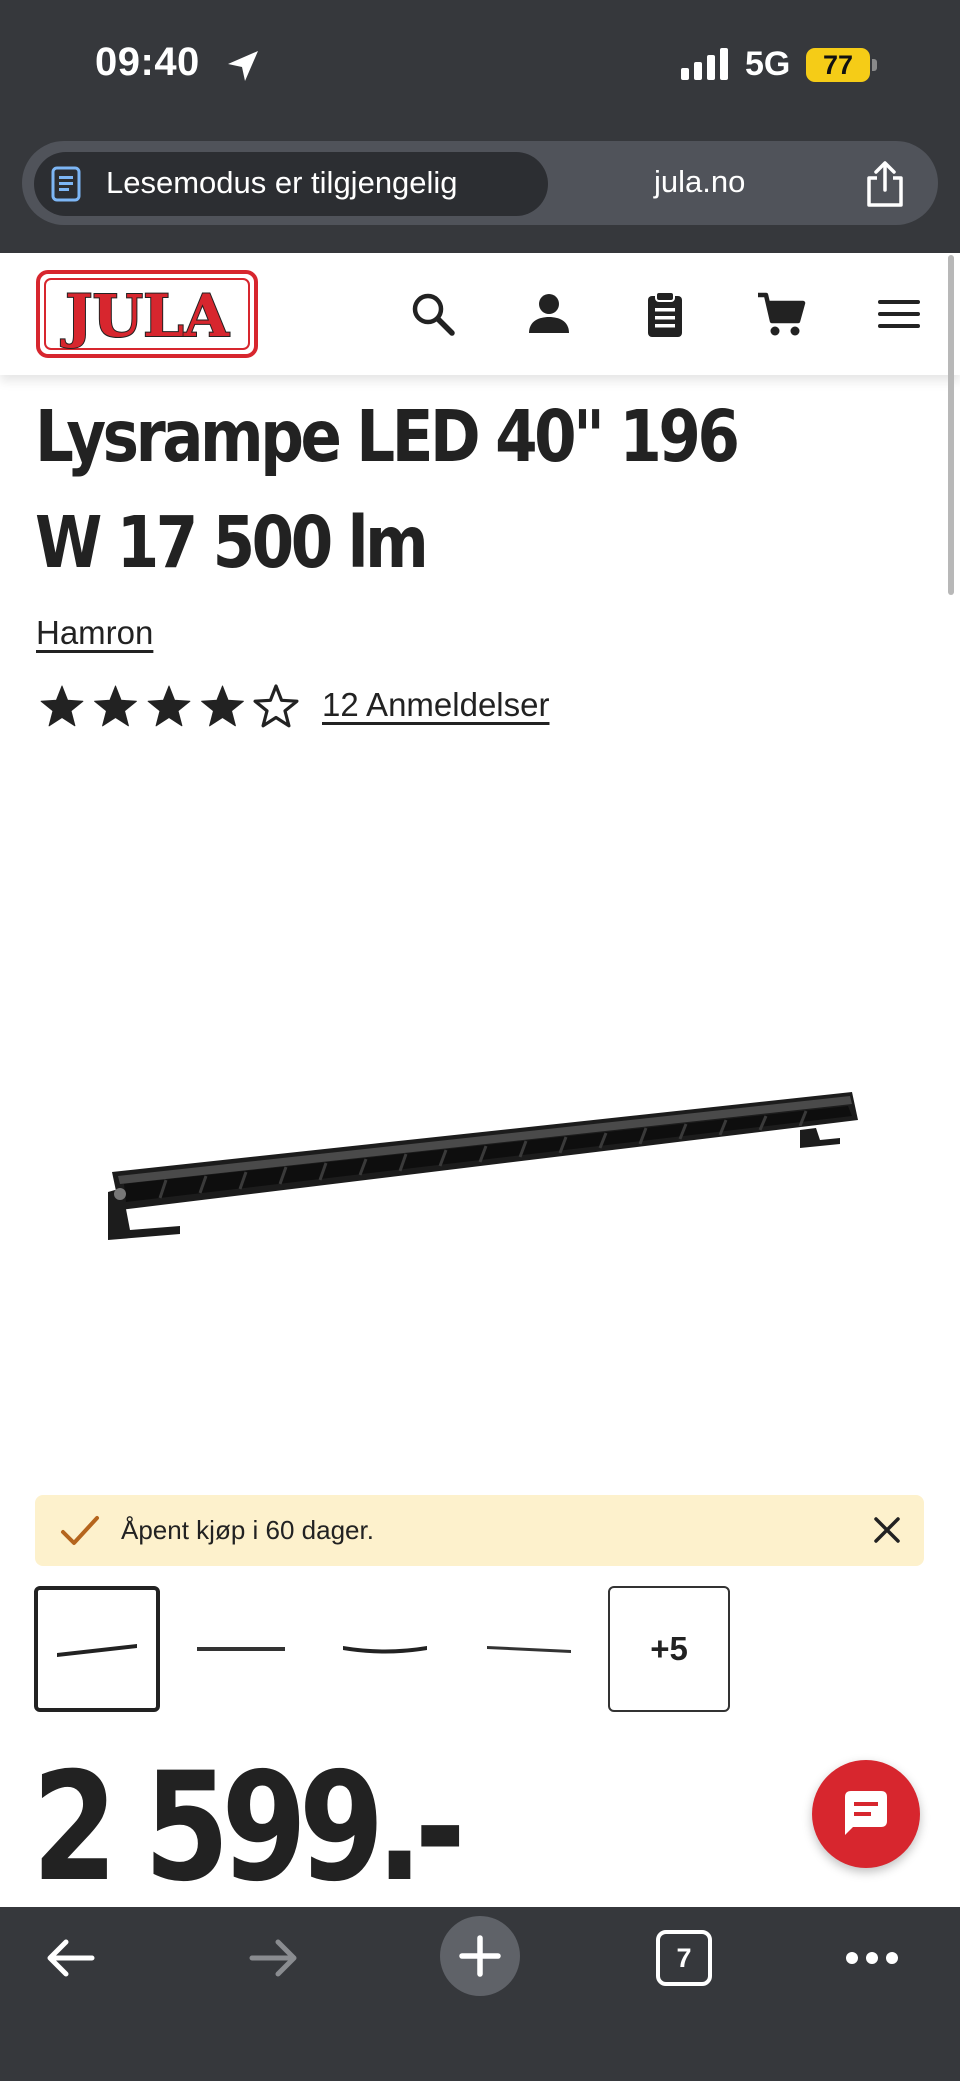 This screenshot has height=2081, width=960. I want to click on product-image, so click(480, 1170).